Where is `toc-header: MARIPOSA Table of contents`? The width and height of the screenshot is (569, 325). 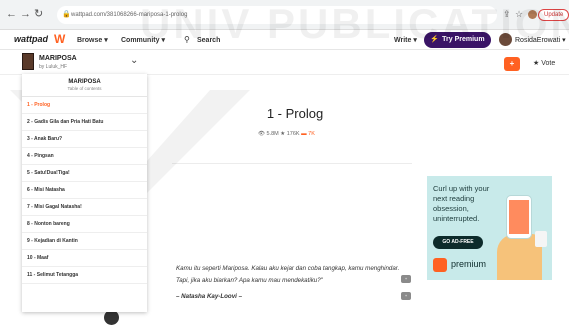 toc-header: MARIPOSA Table of contents is located at coordinates (84, 85).